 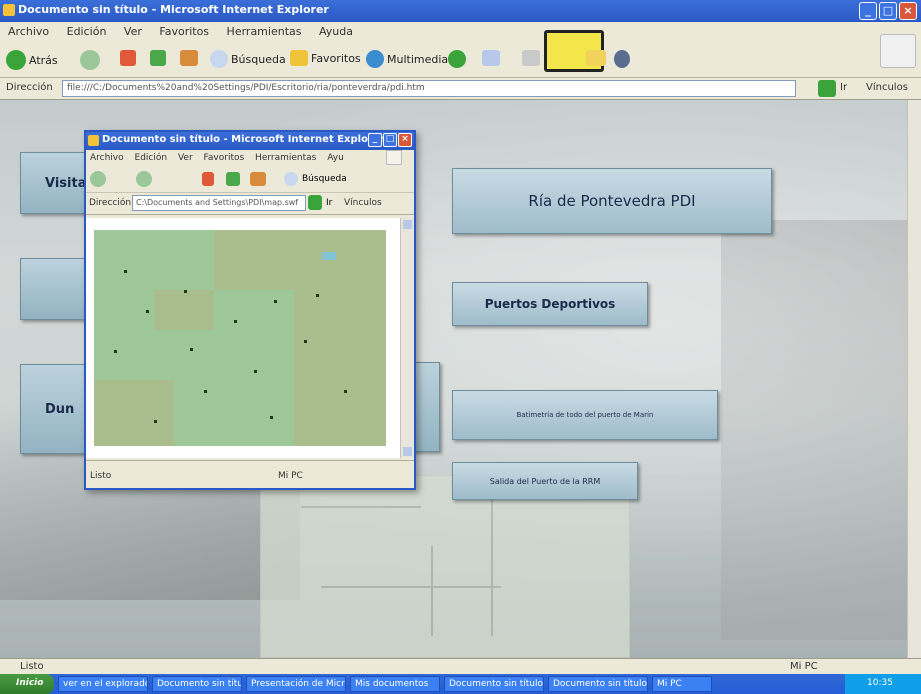 I want to click on folder-button, so click(x=596, y=58).